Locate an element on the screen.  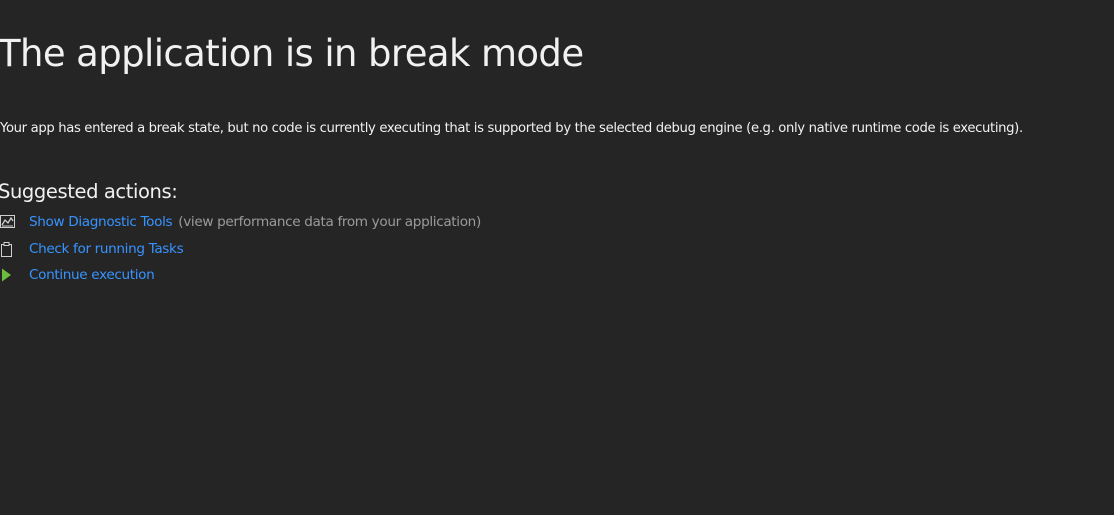
action-check-running-tasks: Check for running Tasks is located at coordinates (92, 249).